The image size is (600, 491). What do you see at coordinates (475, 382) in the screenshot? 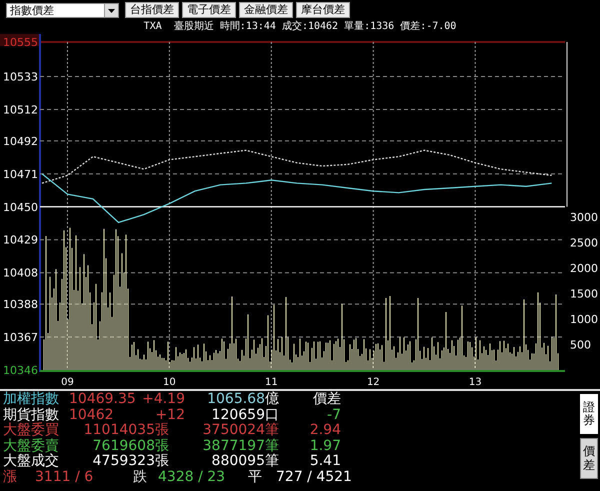
I see `time-label: 13` at bounding box center [475, 382].